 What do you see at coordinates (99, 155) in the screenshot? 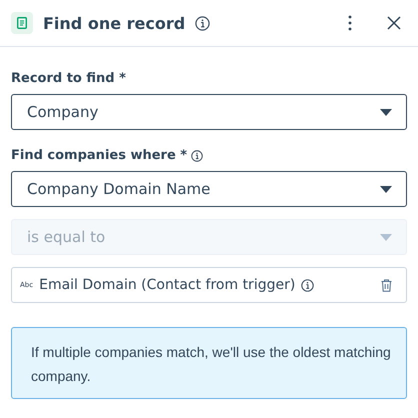
I see `field-label: Find companies where *` at bounding box center [99, 155].